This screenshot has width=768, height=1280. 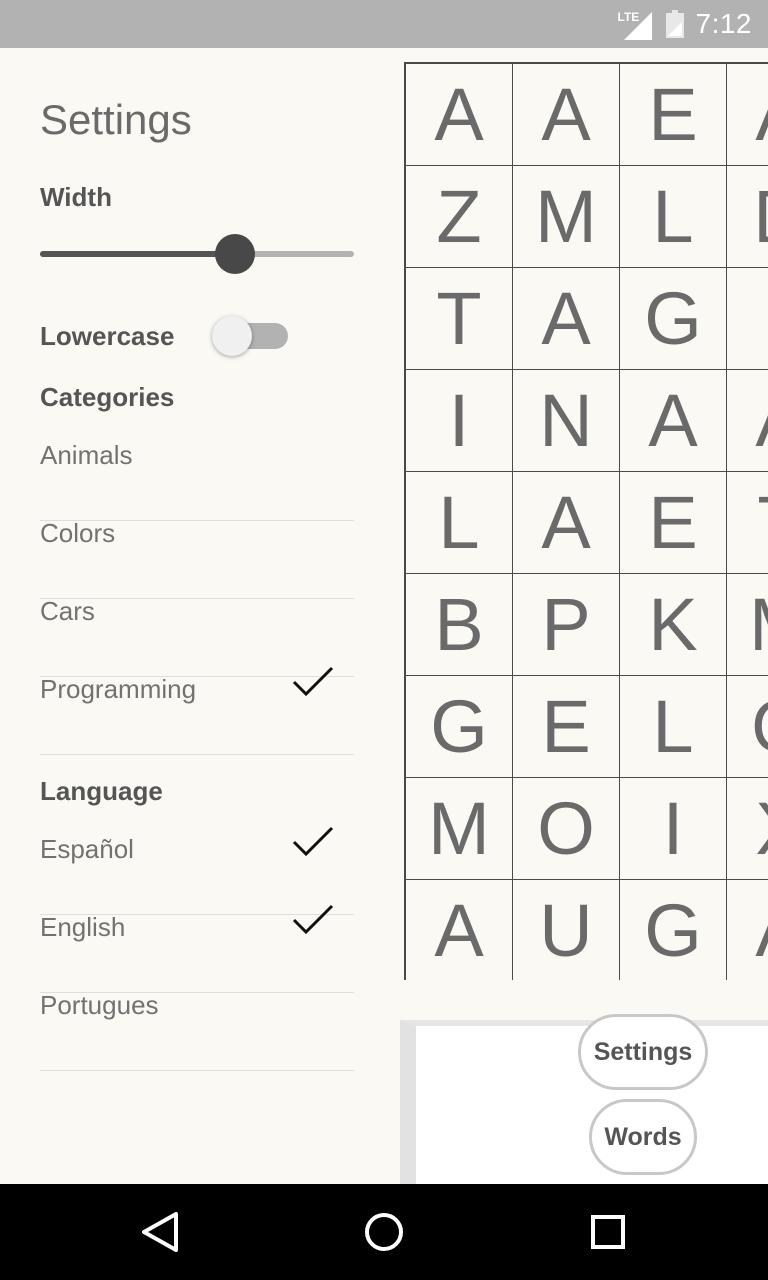 What do you see at coordinates (643, 1052) in the screenshot?
I see `settings-button: Settings` at bounding box center [643, 1052].